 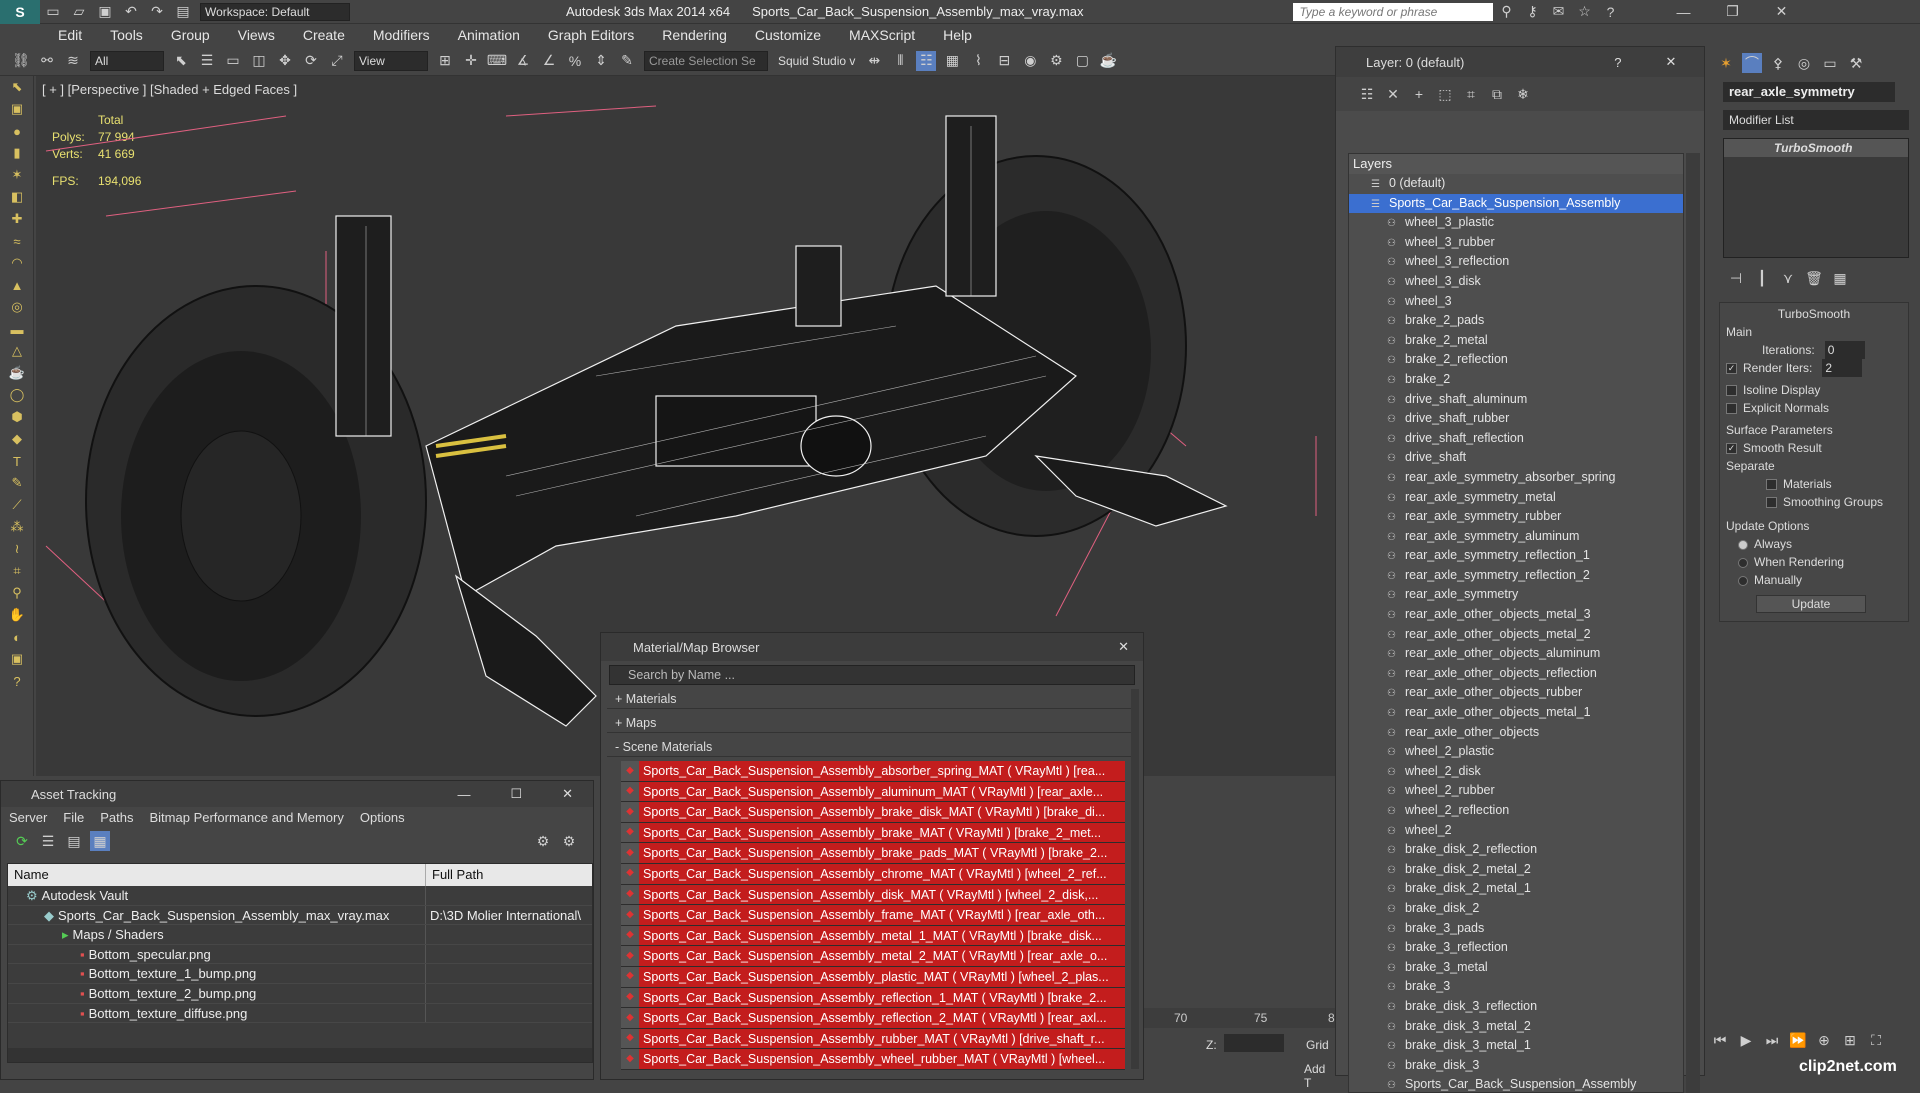 I want to click on tool-helper-icon: ✚, so click(x=17, y=219).